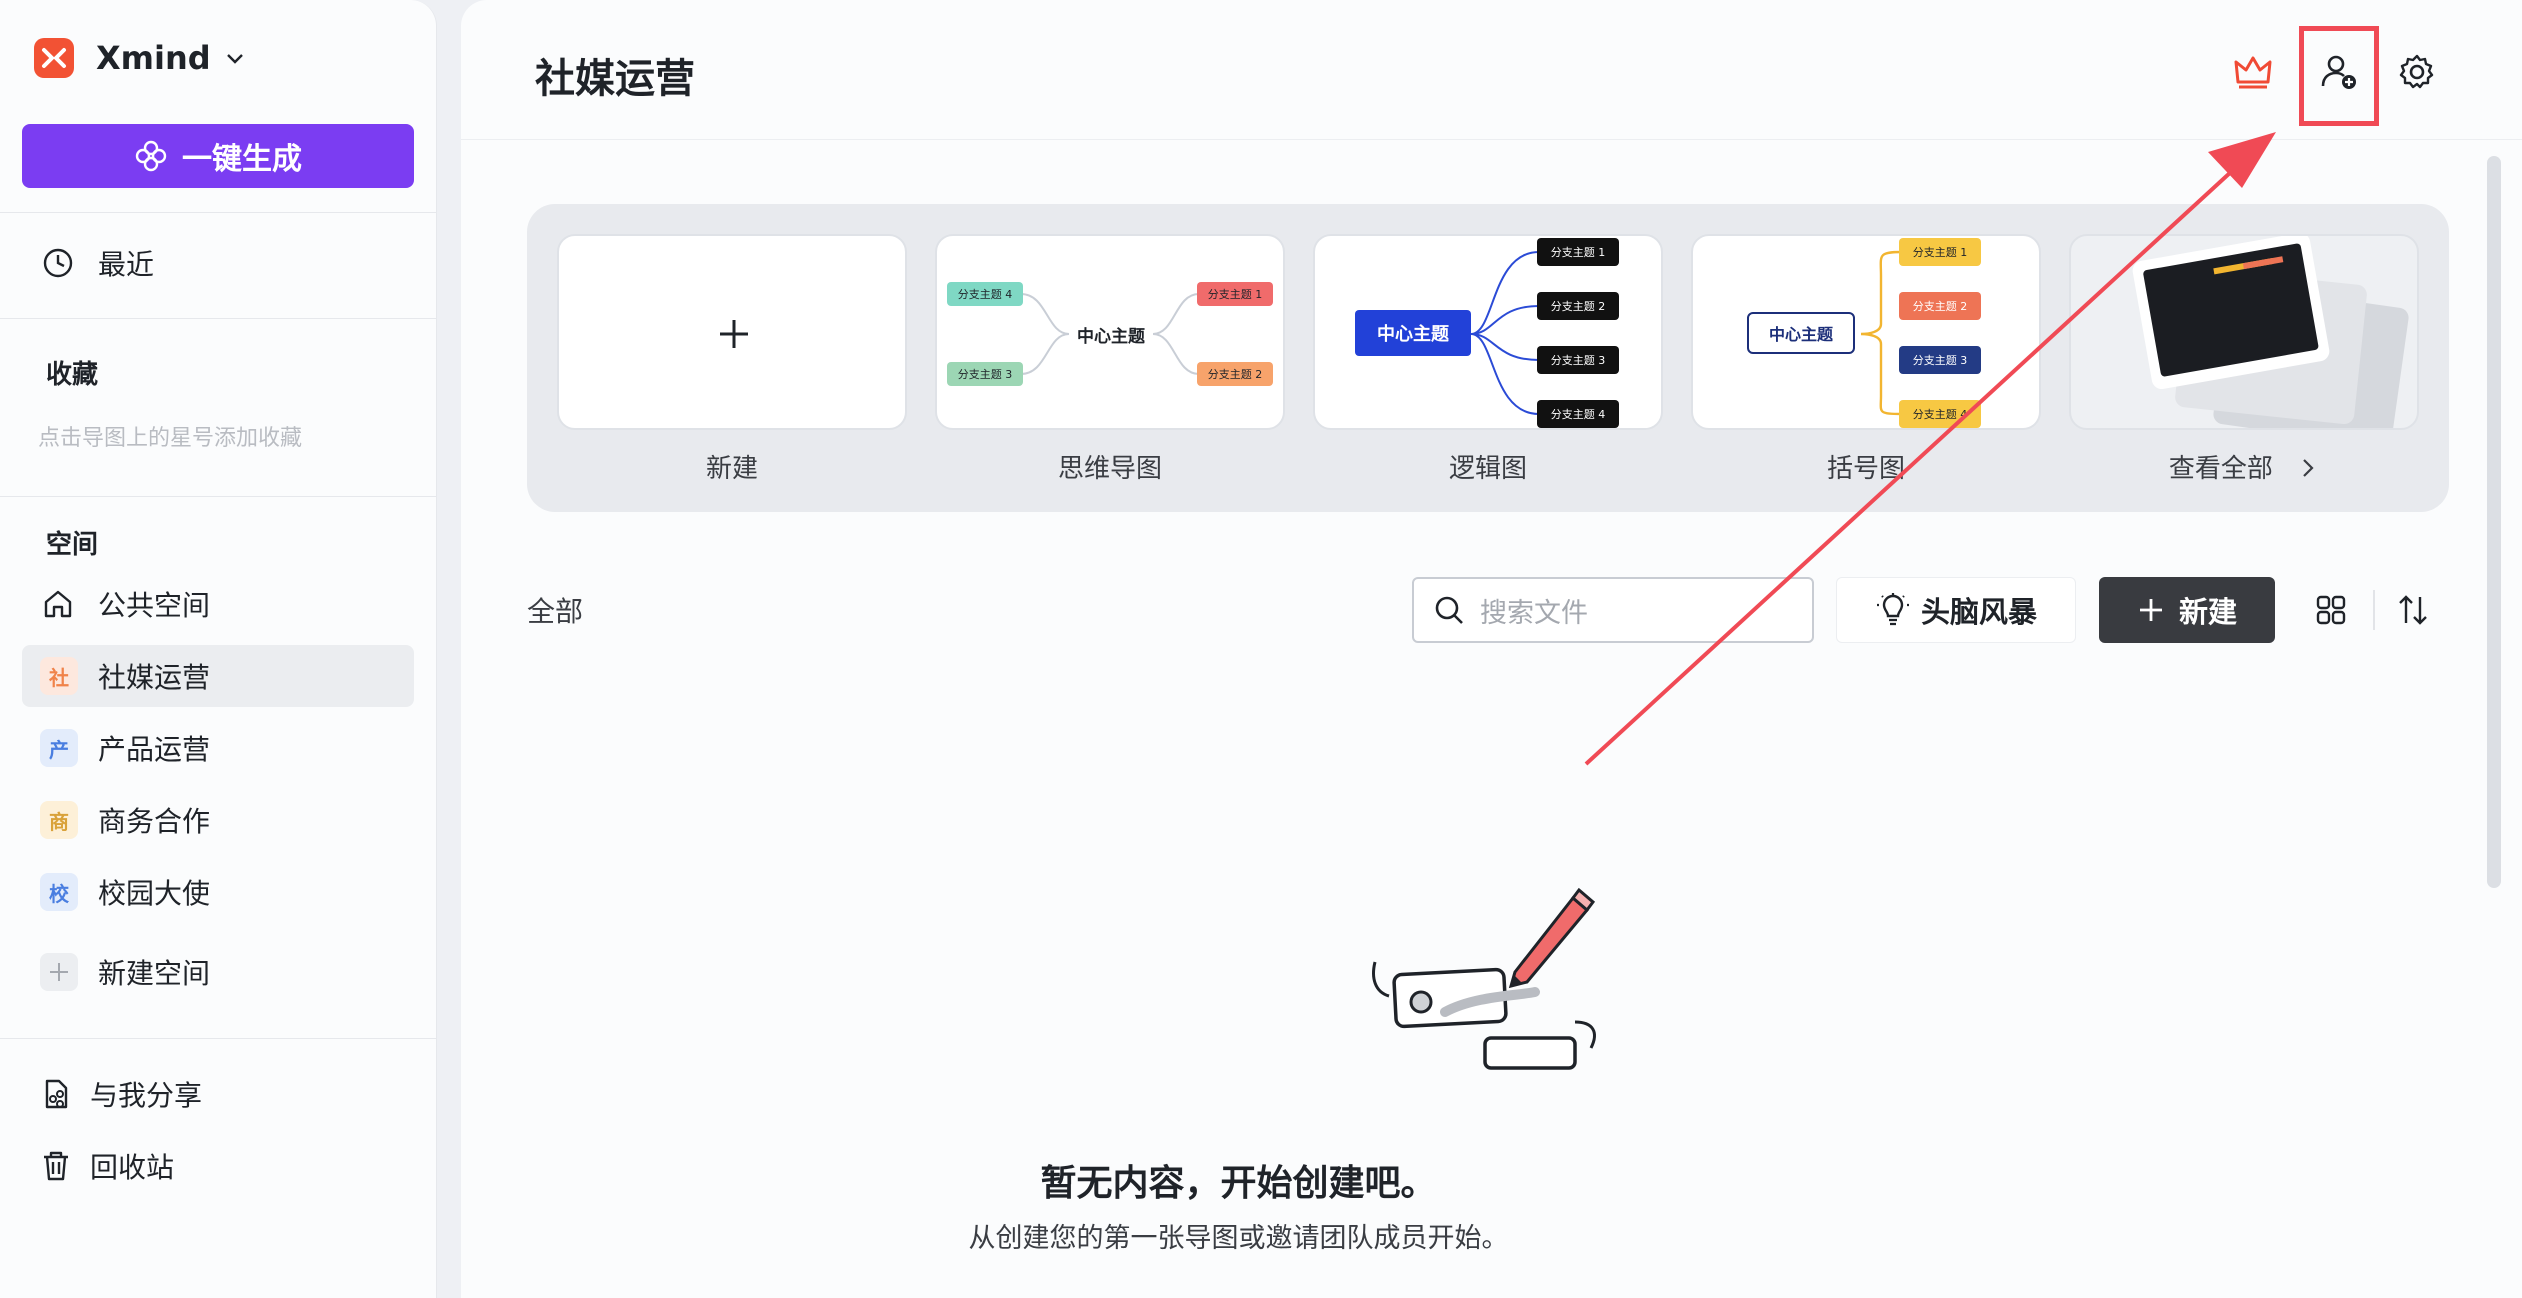  I want to click on app-name: Xmind, so click(153, 58).